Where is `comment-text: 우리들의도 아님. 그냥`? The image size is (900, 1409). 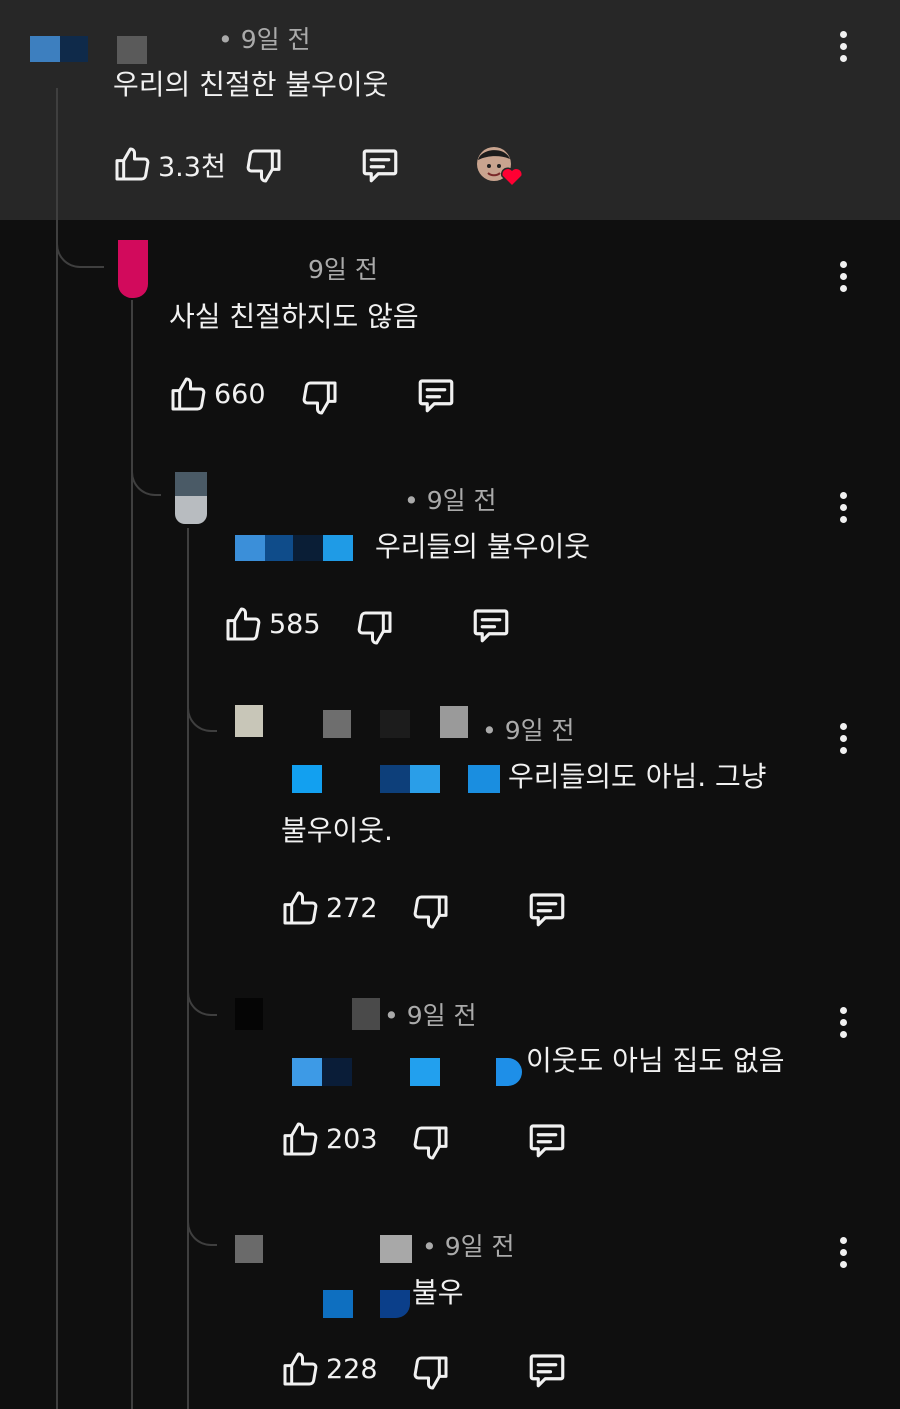 comment-text: 우리들의도 아님. 그냥 is located at coordinates (637, 776).